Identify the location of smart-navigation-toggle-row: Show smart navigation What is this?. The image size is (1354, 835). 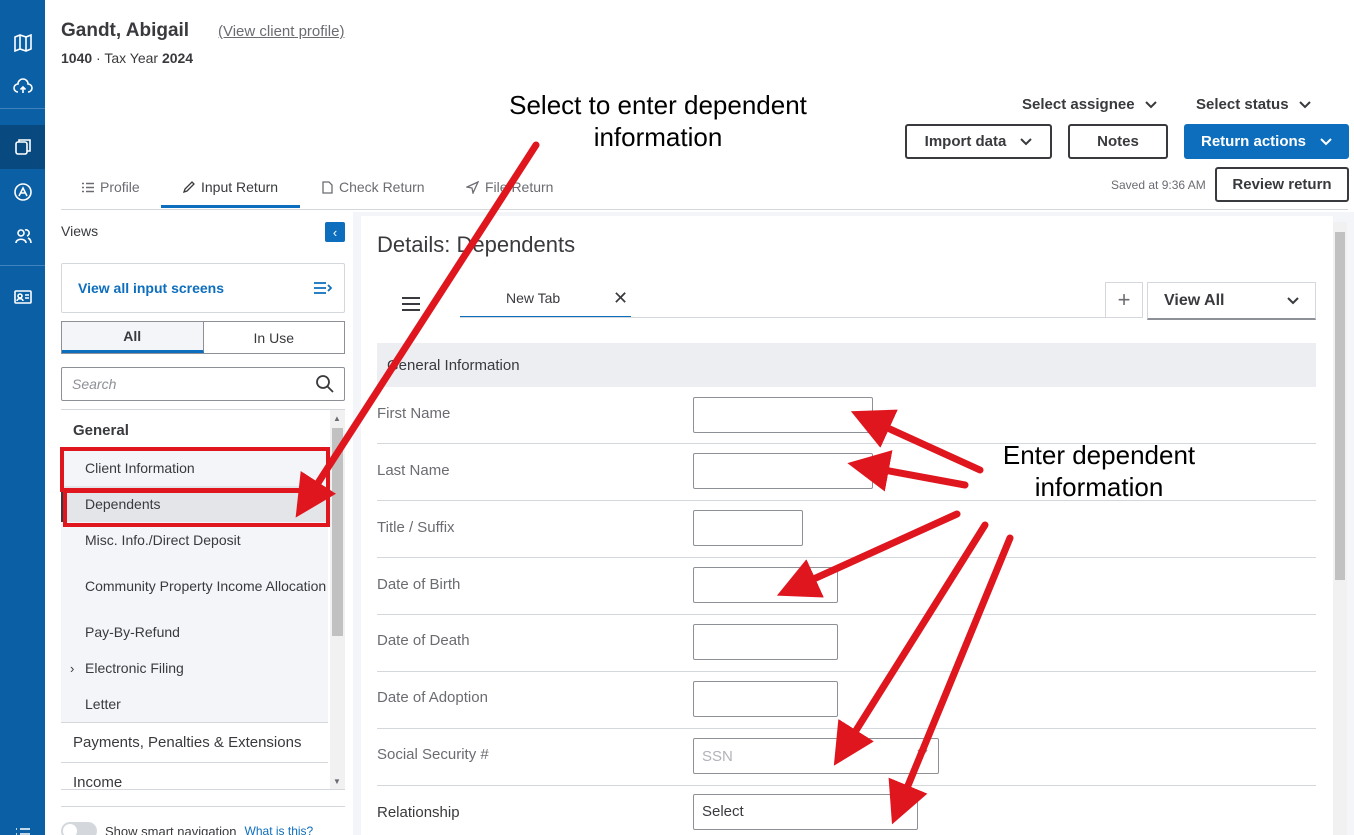
(187, 828).